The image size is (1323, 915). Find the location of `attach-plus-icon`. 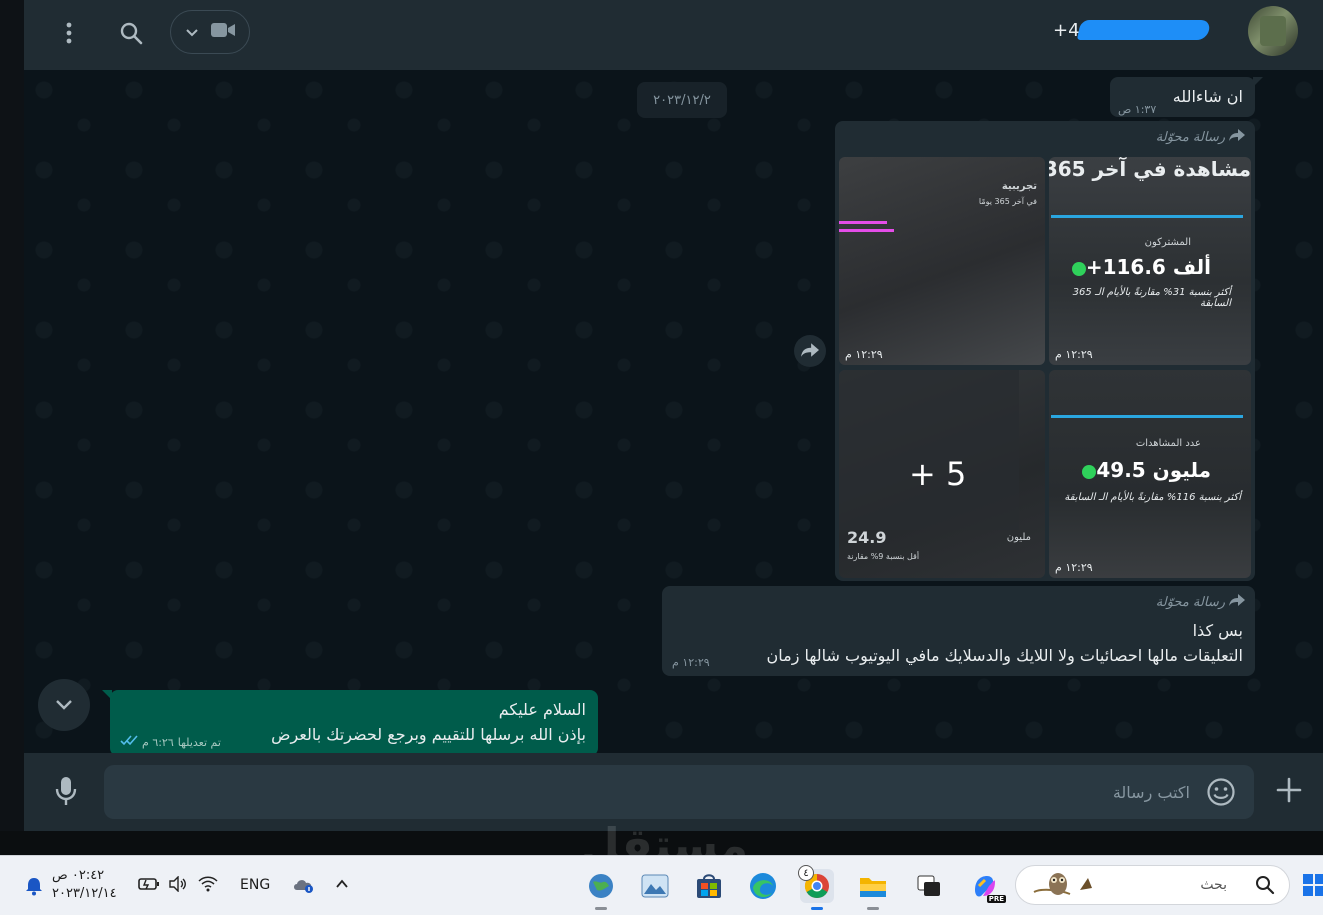

attach-plus-icon is located at coordinates (1289, 792).